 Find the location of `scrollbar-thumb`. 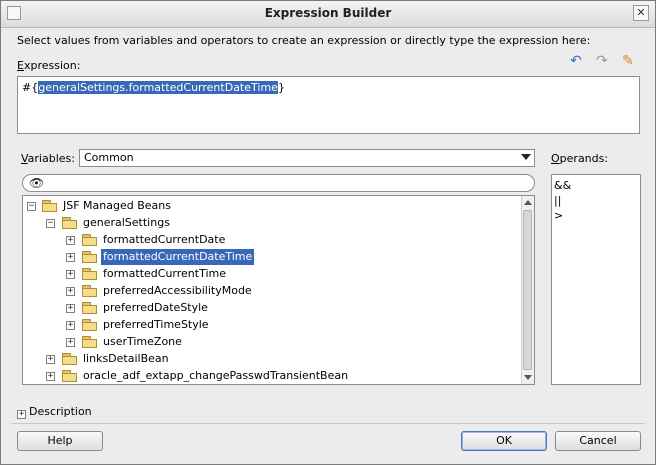

scrollbar-thumb is located at coordinates (527, 290).